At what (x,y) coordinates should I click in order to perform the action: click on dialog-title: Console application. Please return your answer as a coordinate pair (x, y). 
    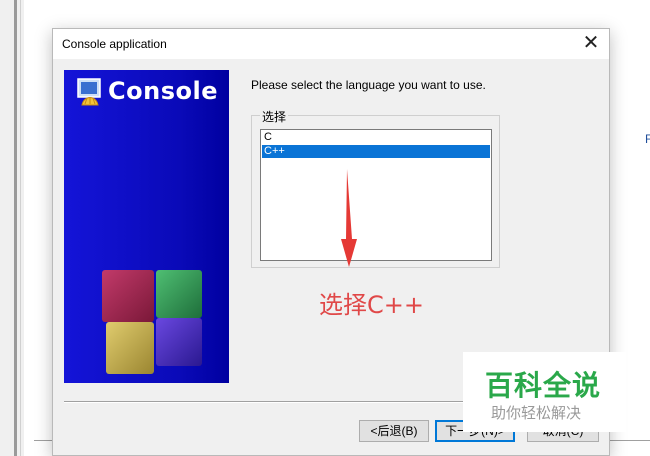
    Looking at the image, I should click on (114, 44).